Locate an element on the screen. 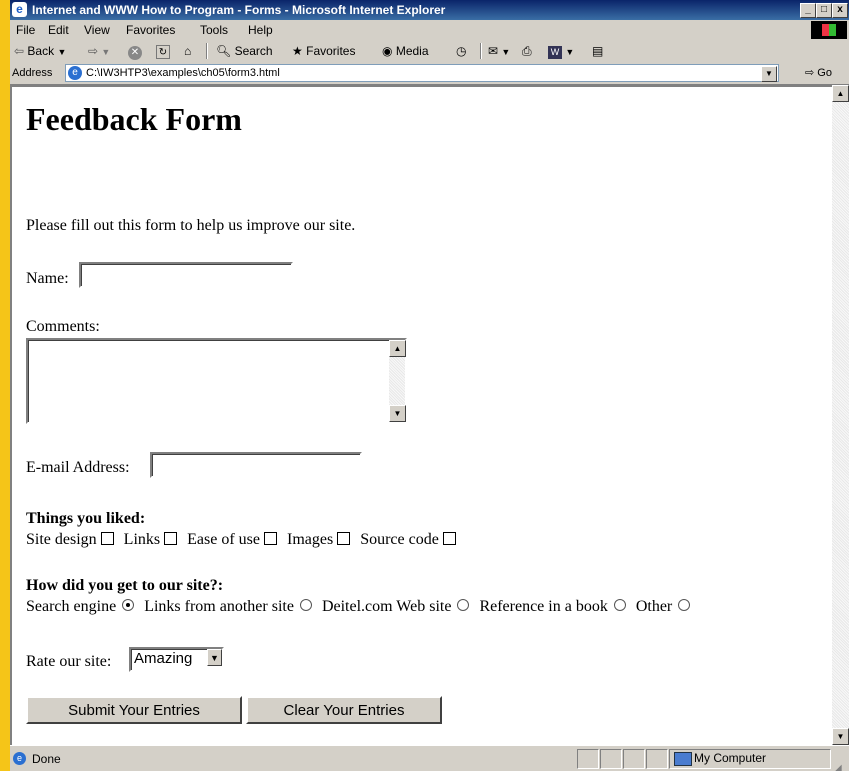  page-done-icon: e is located at coordinates (19, 758).